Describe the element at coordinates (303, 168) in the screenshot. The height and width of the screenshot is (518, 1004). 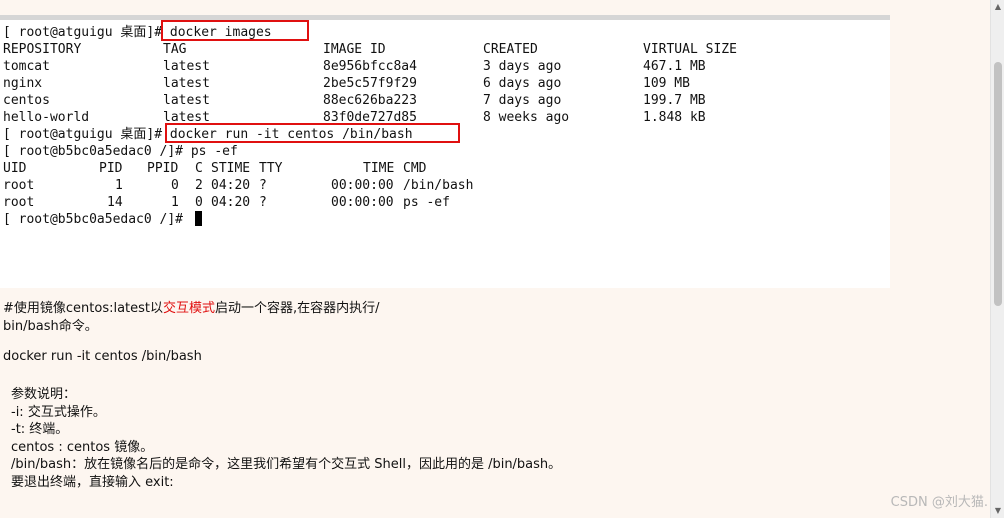
I see `ps-header-row: UID PID PPID C STIME TTY TIME CMD` at that location.